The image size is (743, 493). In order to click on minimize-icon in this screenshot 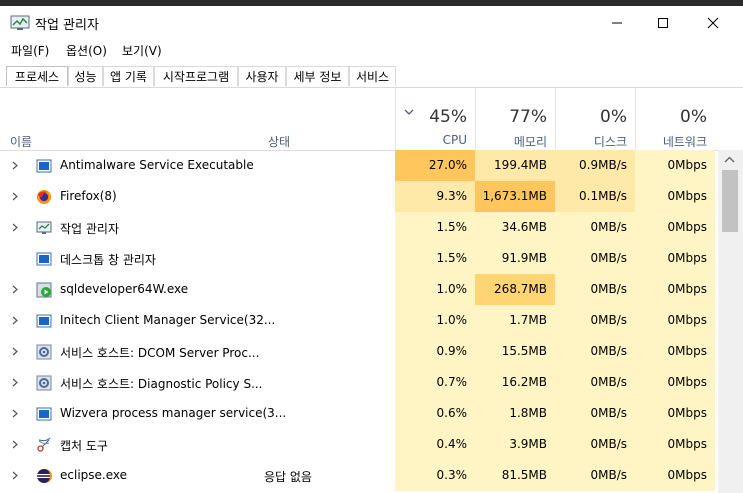, I will do `click(617, 22)`.